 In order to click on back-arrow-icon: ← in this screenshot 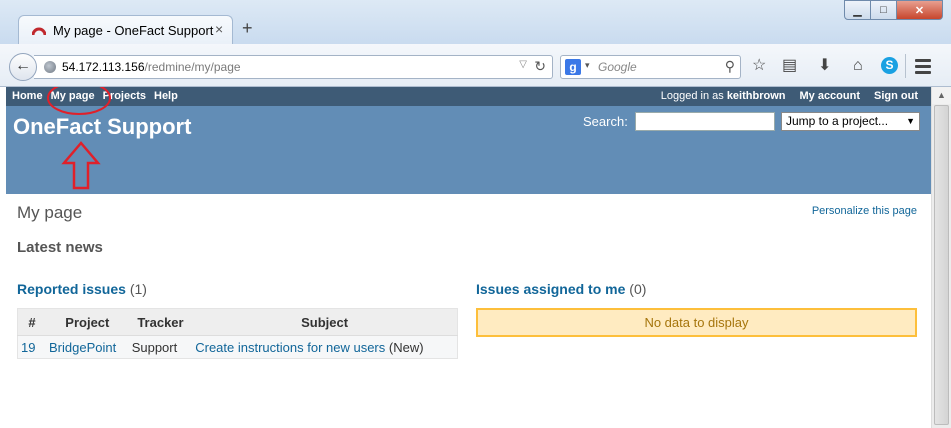, I will do `click(23, 65)`.